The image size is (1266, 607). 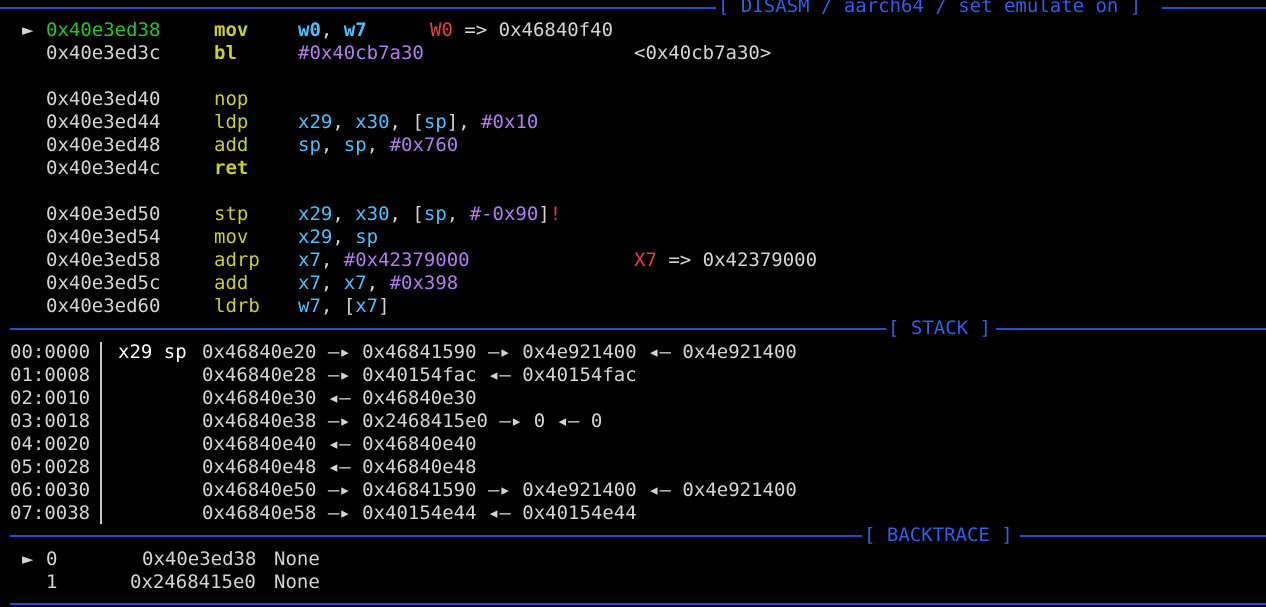 I want to click on disasm-line: 0x40e3ed60 ldrb w7, [x7], so click(x=633, y=306).